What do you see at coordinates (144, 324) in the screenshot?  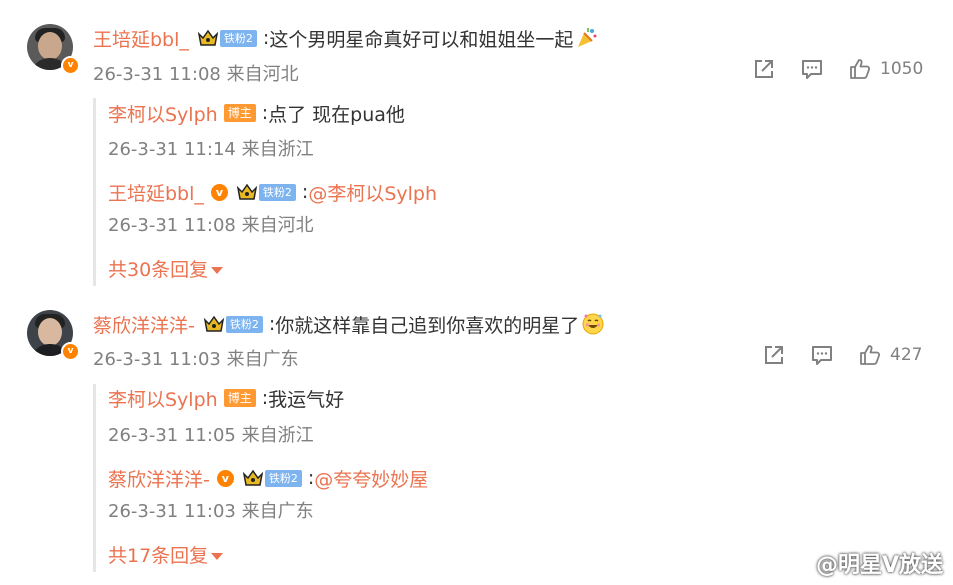 I see `comment-username: 蔡欣洋洋洋-` at bounding box center [144, 324].